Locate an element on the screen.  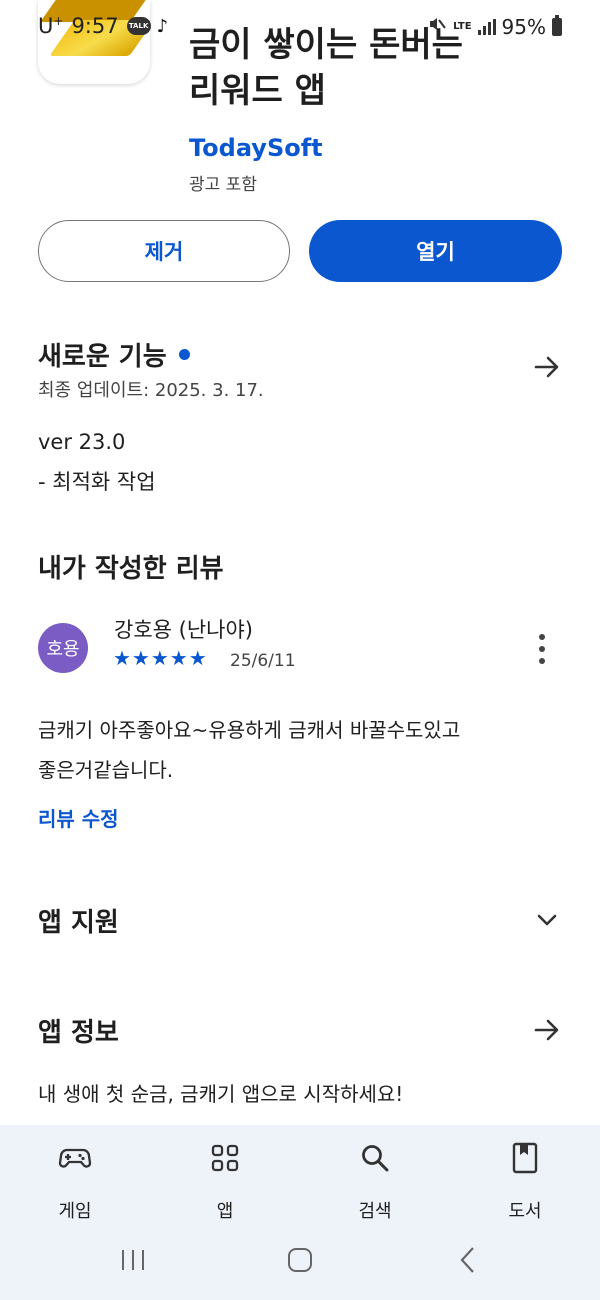
whats-new-title-text: 새로운 기능 is located at coordinates (102, 357).